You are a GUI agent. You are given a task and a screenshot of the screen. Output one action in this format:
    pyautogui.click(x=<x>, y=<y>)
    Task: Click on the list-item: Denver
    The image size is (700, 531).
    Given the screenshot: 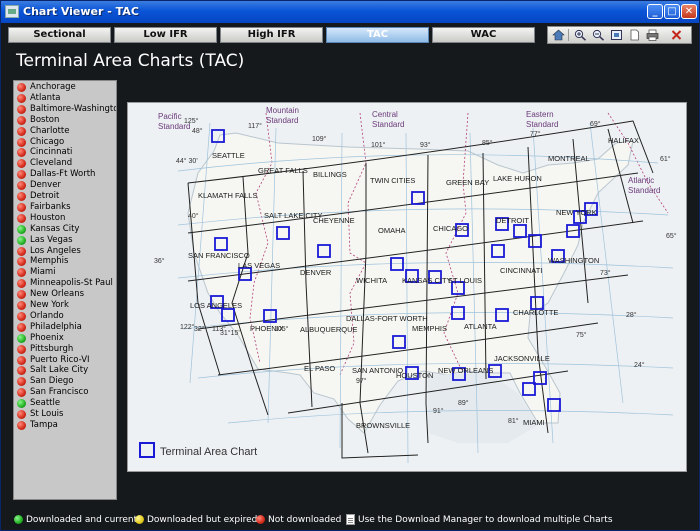 What is the action you would take?
    pyautogui.click(x=65, y=185)
    